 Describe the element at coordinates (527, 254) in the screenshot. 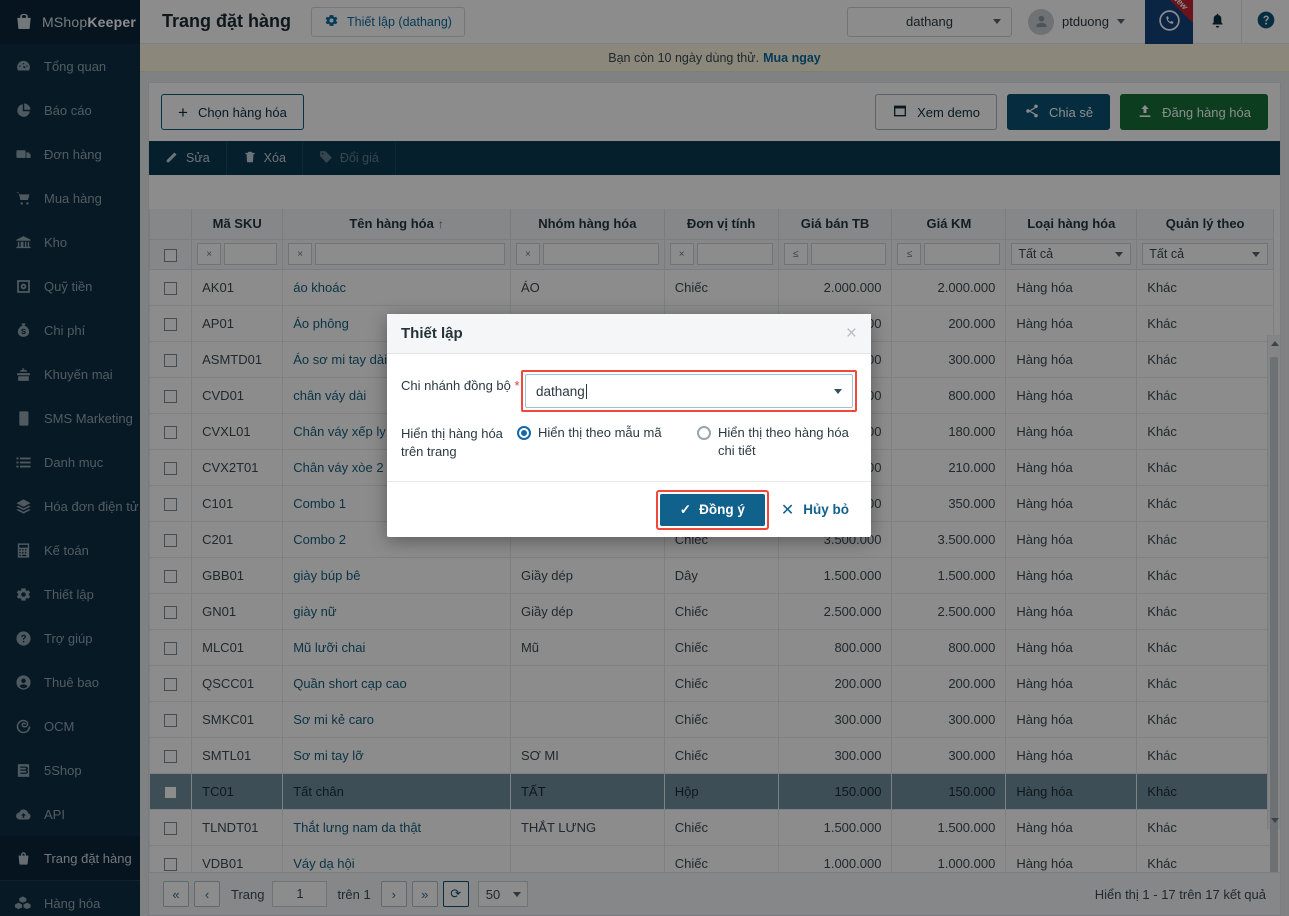

I see `filter-op-group: ×` at that location.